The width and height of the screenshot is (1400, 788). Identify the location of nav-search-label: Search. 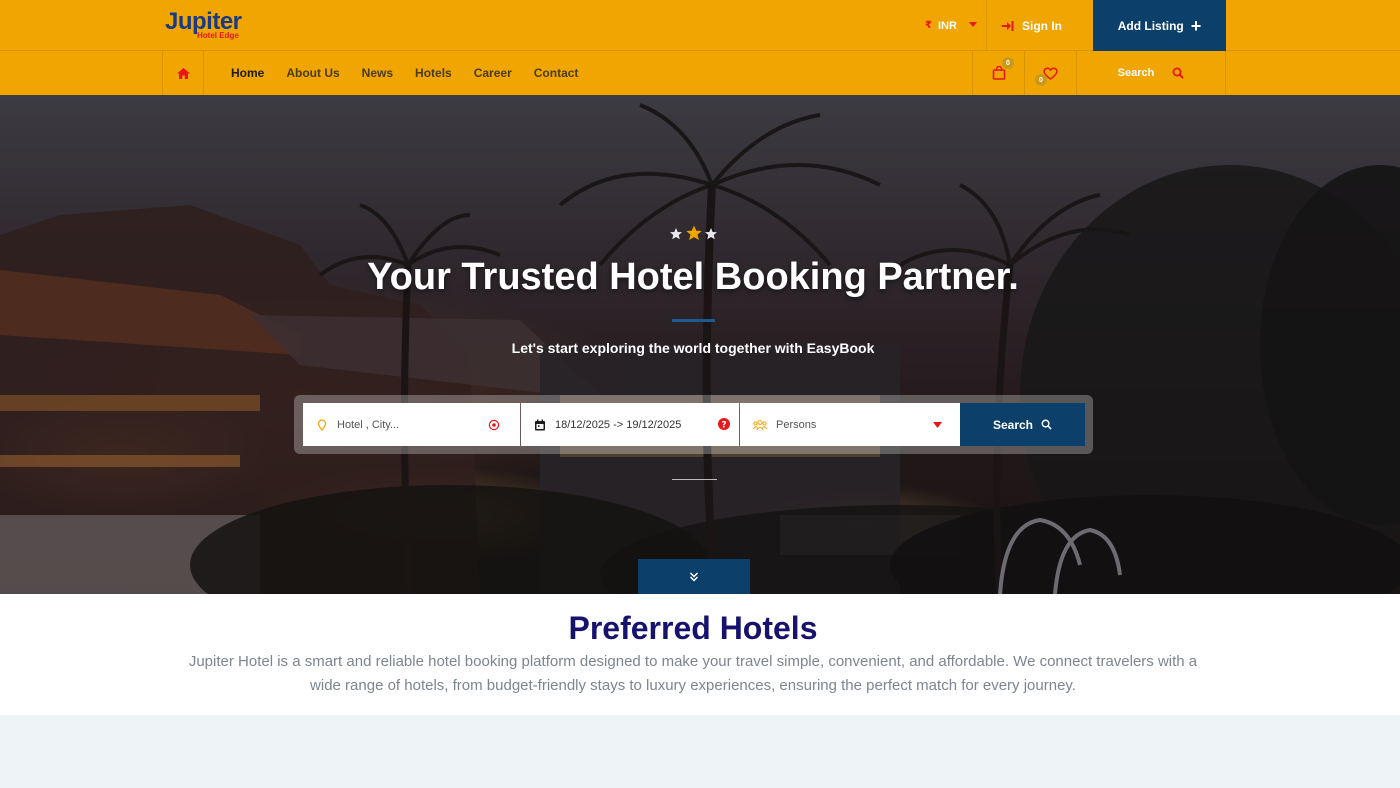
(1136, 73).